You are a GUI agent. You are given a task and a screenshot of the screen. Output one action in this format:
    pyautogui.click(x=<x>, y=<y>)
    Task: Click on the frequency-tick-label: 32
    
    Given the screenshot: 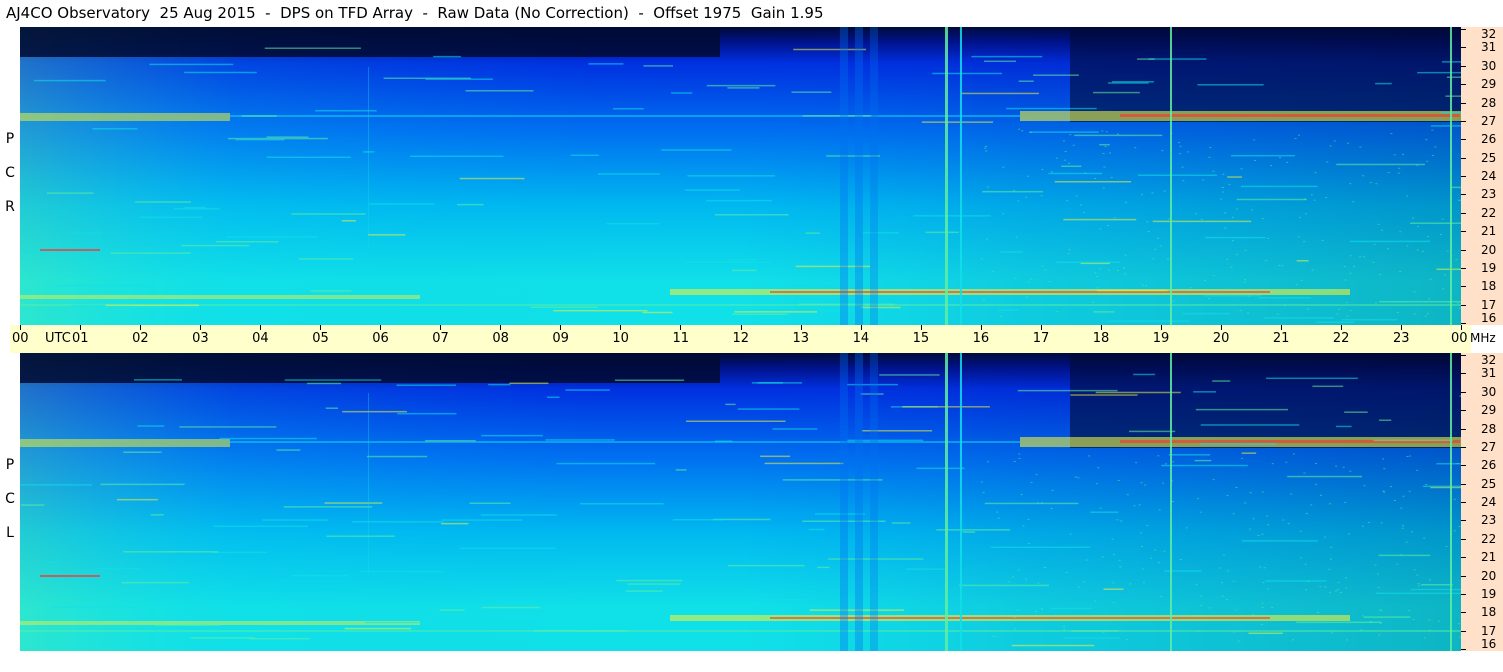 What is the action you would take?
    pyautogui.click(x=1489, y=360)
    